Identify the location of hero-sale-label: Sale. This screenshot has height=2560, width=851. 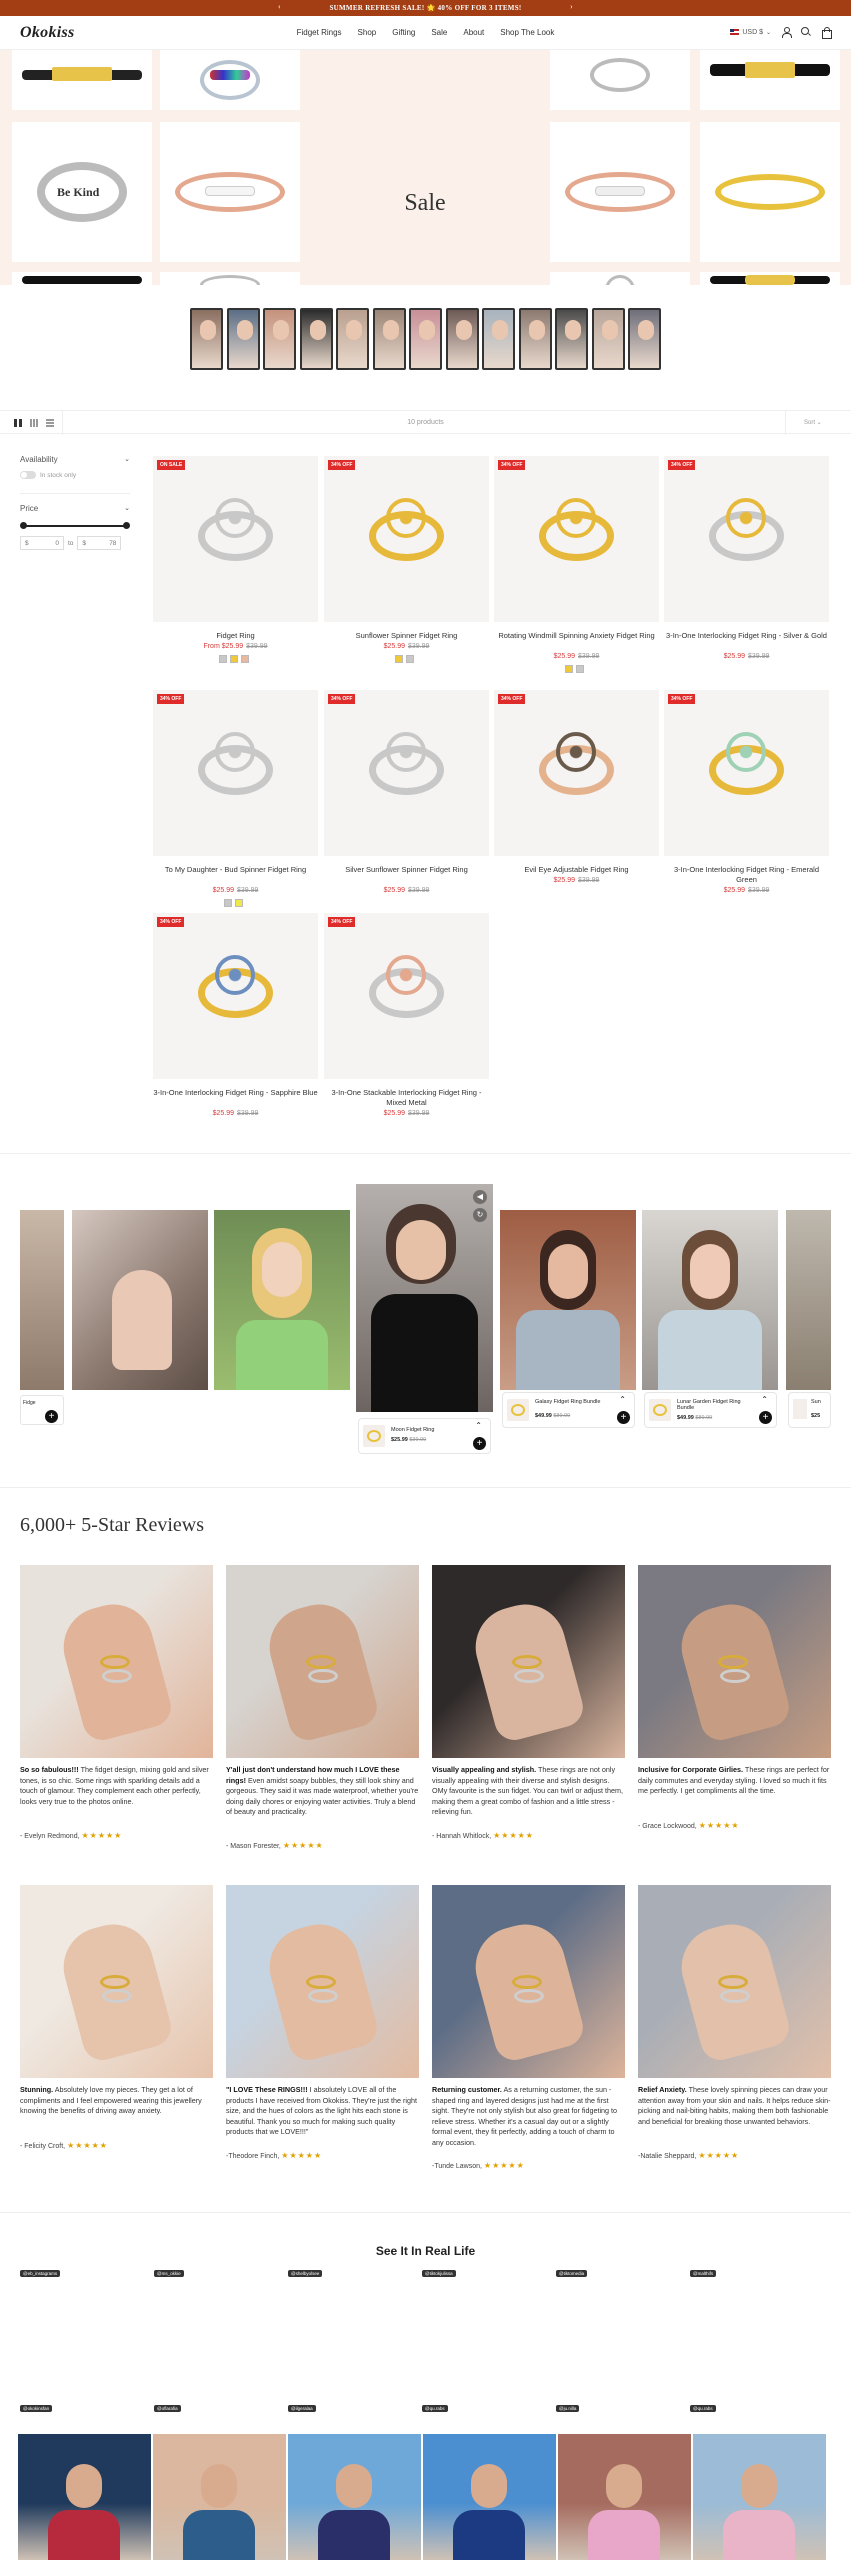
(425, 203).